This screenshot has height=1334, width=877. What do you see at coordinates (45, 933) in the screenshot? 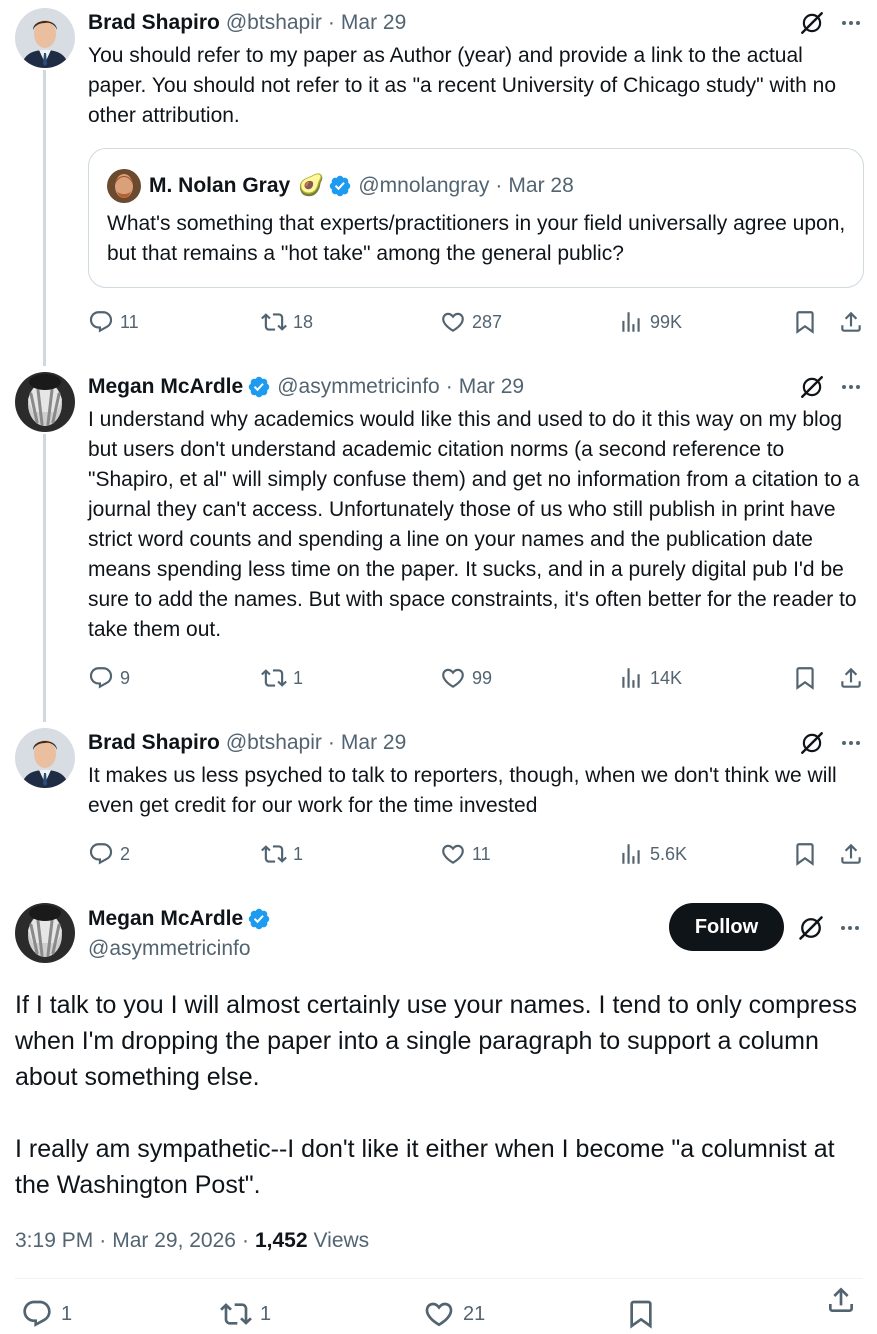
I see `main-avatar` at bounding box center [45, 933].